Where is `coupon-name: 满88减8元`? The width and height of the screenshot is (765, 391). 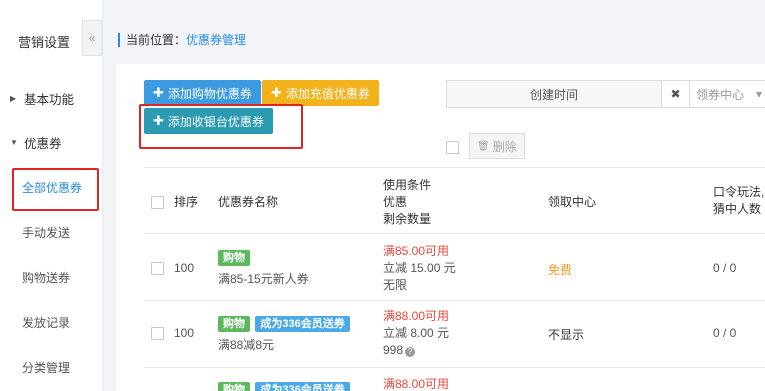
coupon-name: 满88减8元 is located at coordinates (246, 345).